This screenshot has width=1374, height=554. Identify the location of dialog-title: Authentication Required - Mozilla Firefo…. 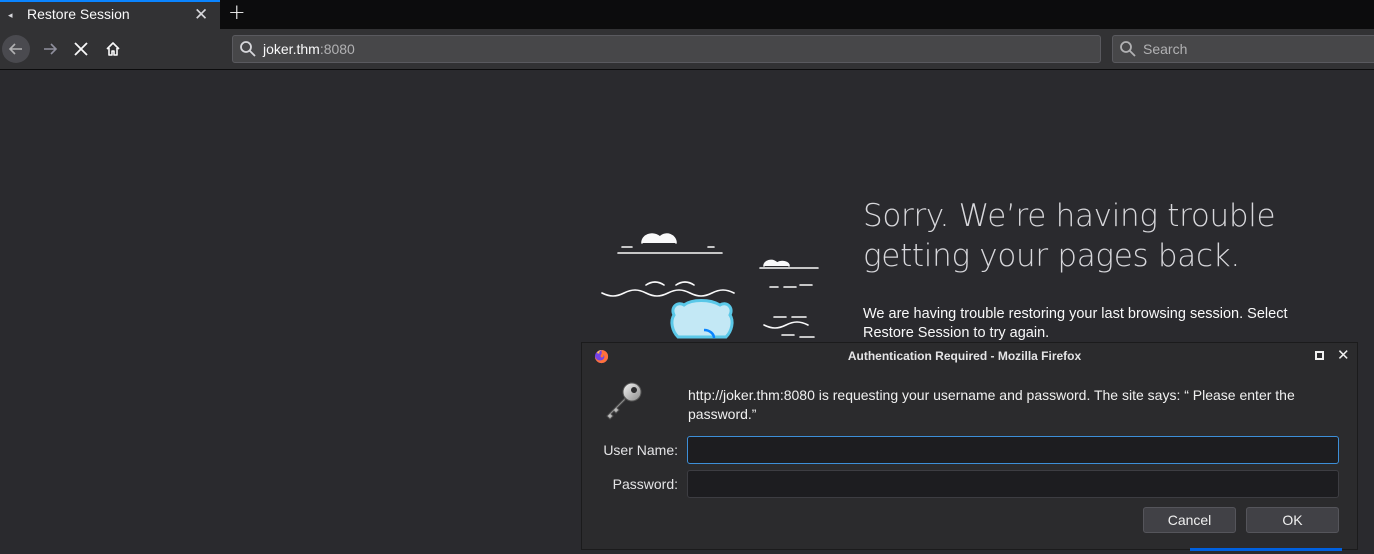
(964, 356).